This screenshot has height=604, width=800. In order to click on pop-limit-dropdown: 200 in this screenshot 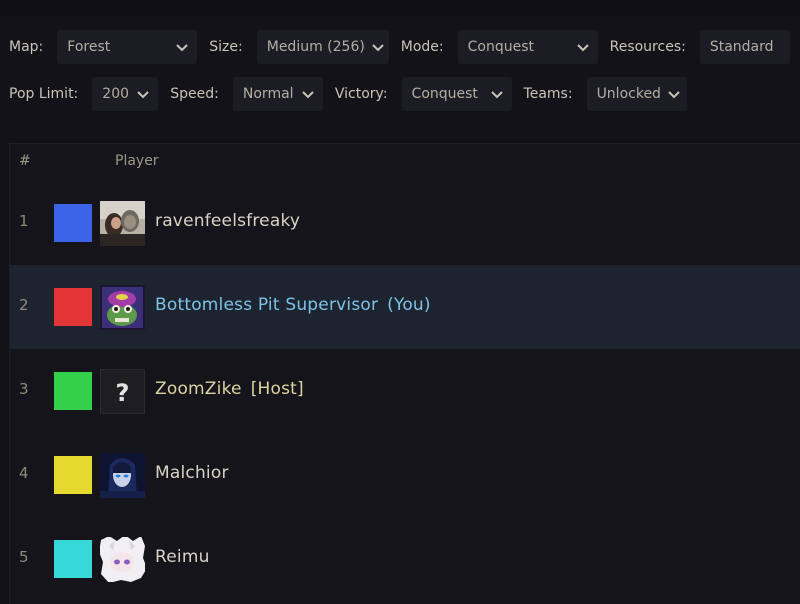, I will do `click(125, 94)`.